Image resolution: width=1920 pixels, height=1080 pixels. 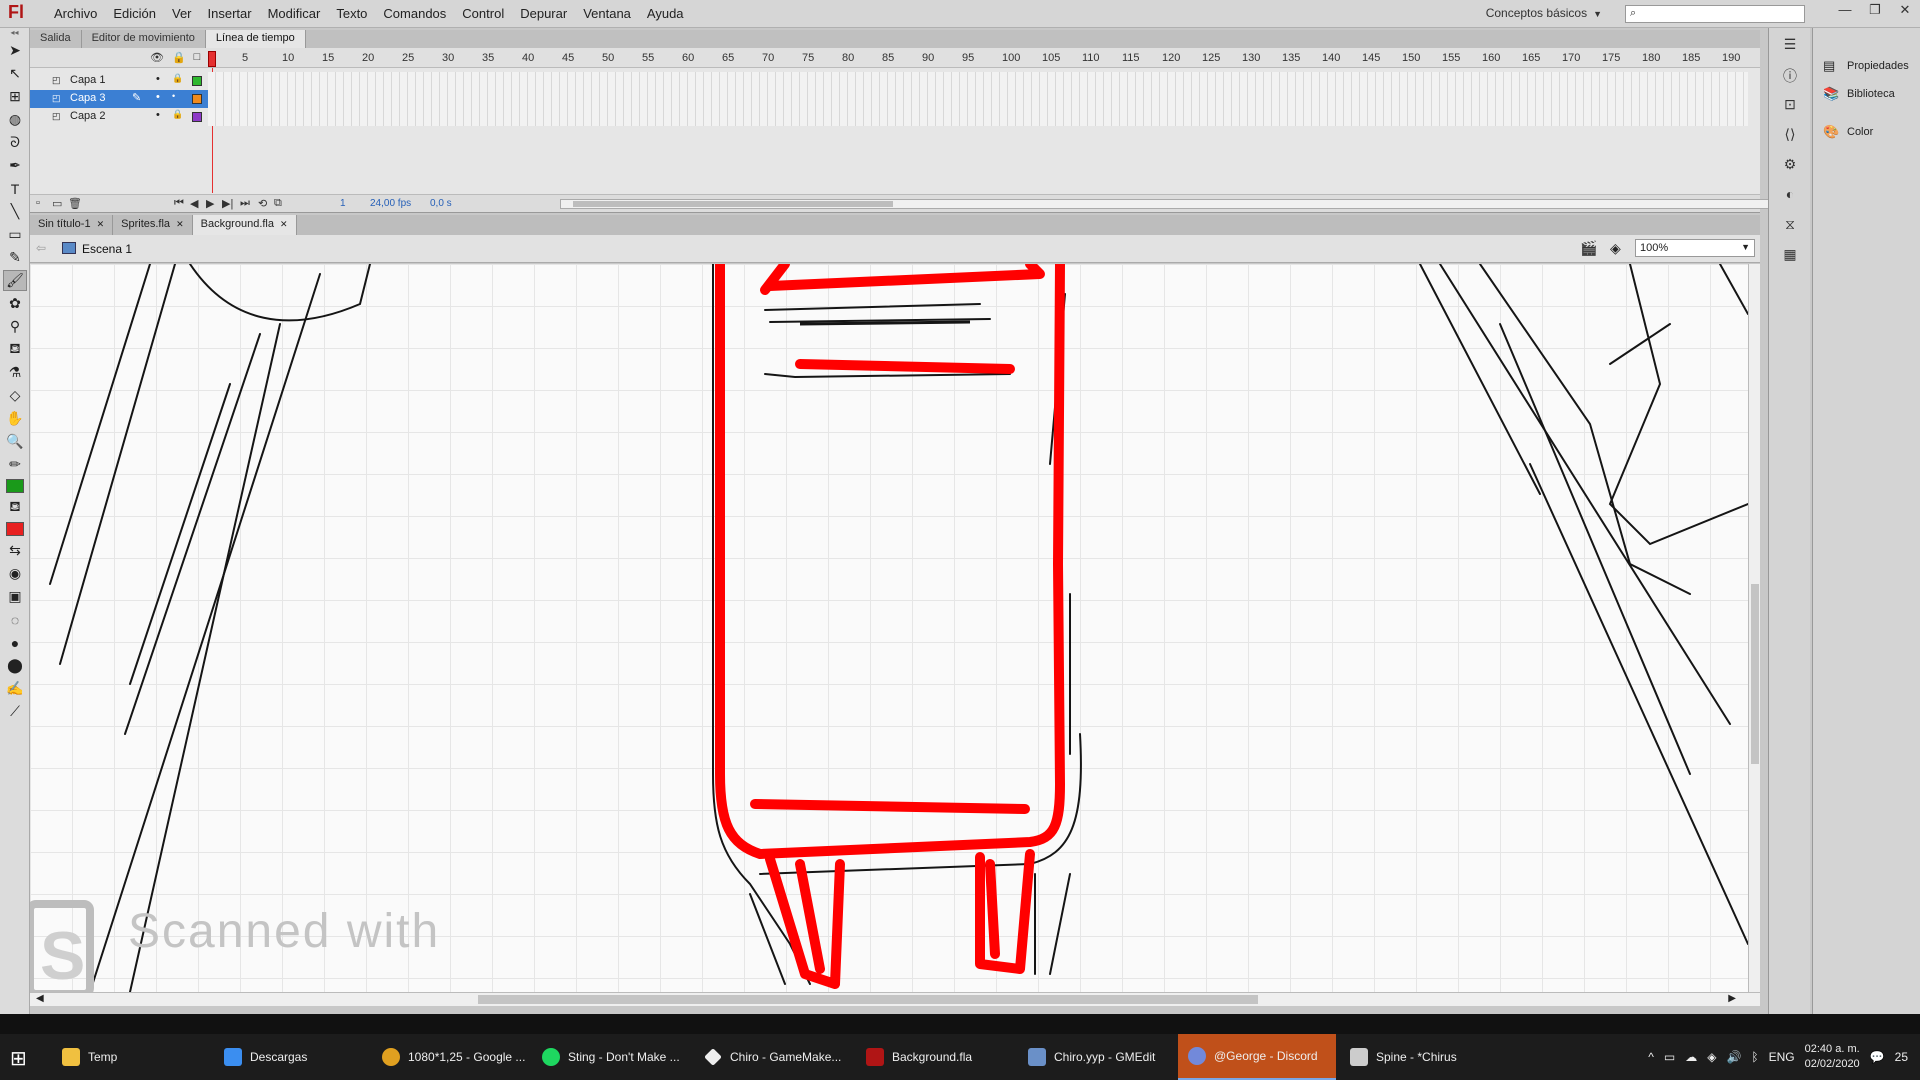 I want to click on scroll-right-icon: ▶, so click(x=1732, y=998).